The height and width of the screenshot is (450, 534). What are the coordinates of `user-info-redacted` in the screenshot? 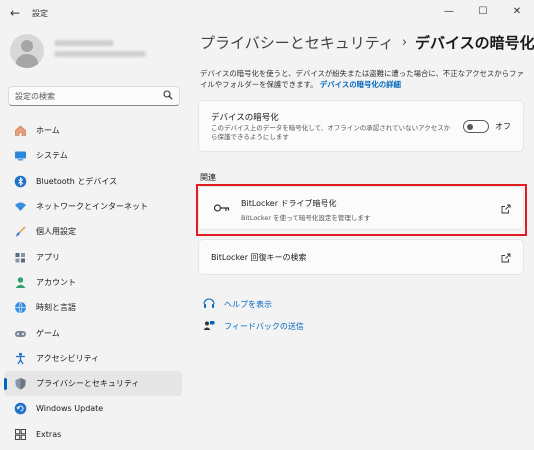 It's located at (100, 51).